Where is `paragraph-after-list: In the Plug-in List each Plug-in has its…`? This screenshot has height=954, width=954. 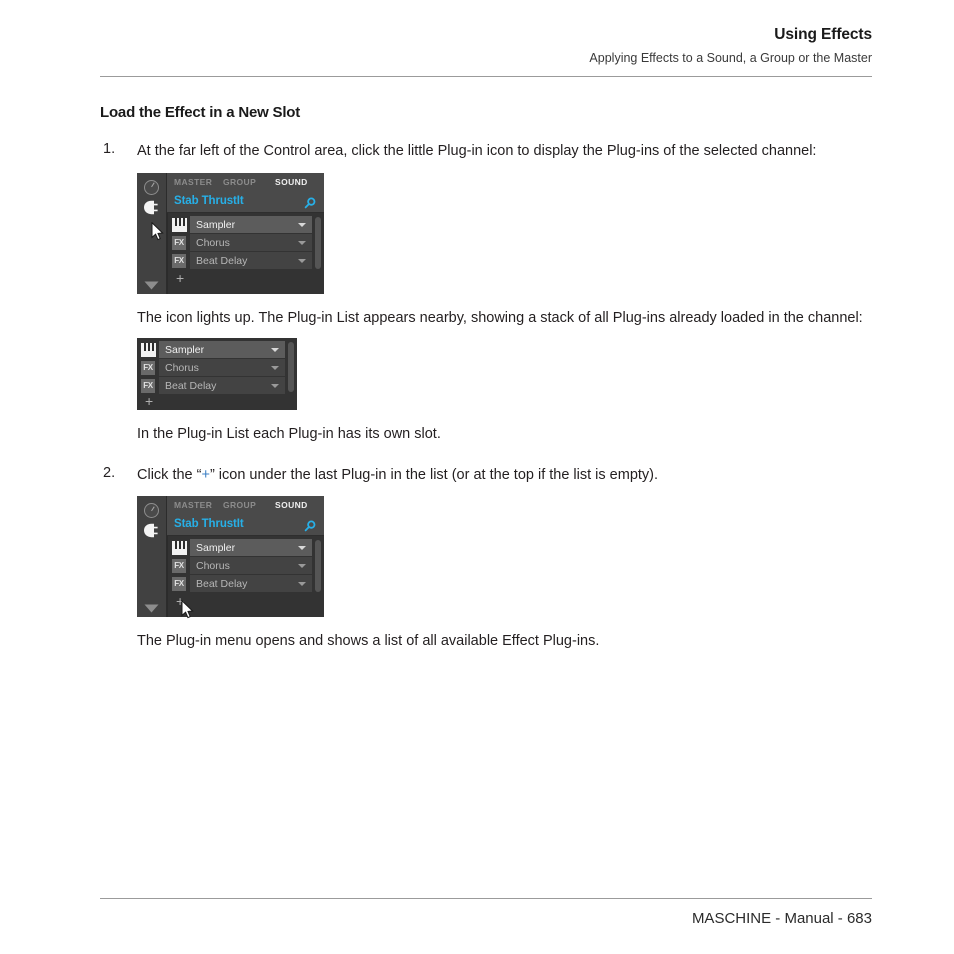
paragraph-after-list: In the Plug-in List each Plug-in has its… is located at coordinates (289, 434).